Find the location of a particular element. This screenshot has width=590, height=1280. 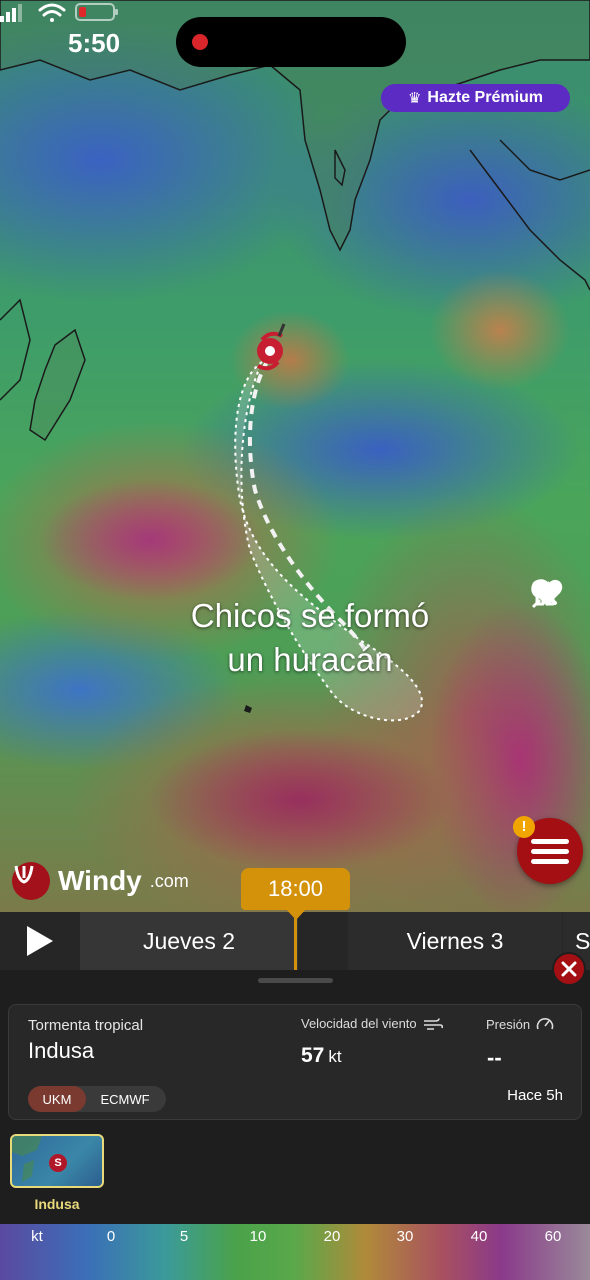

scale-tick: 20 is located at coordinates (332, 1236).